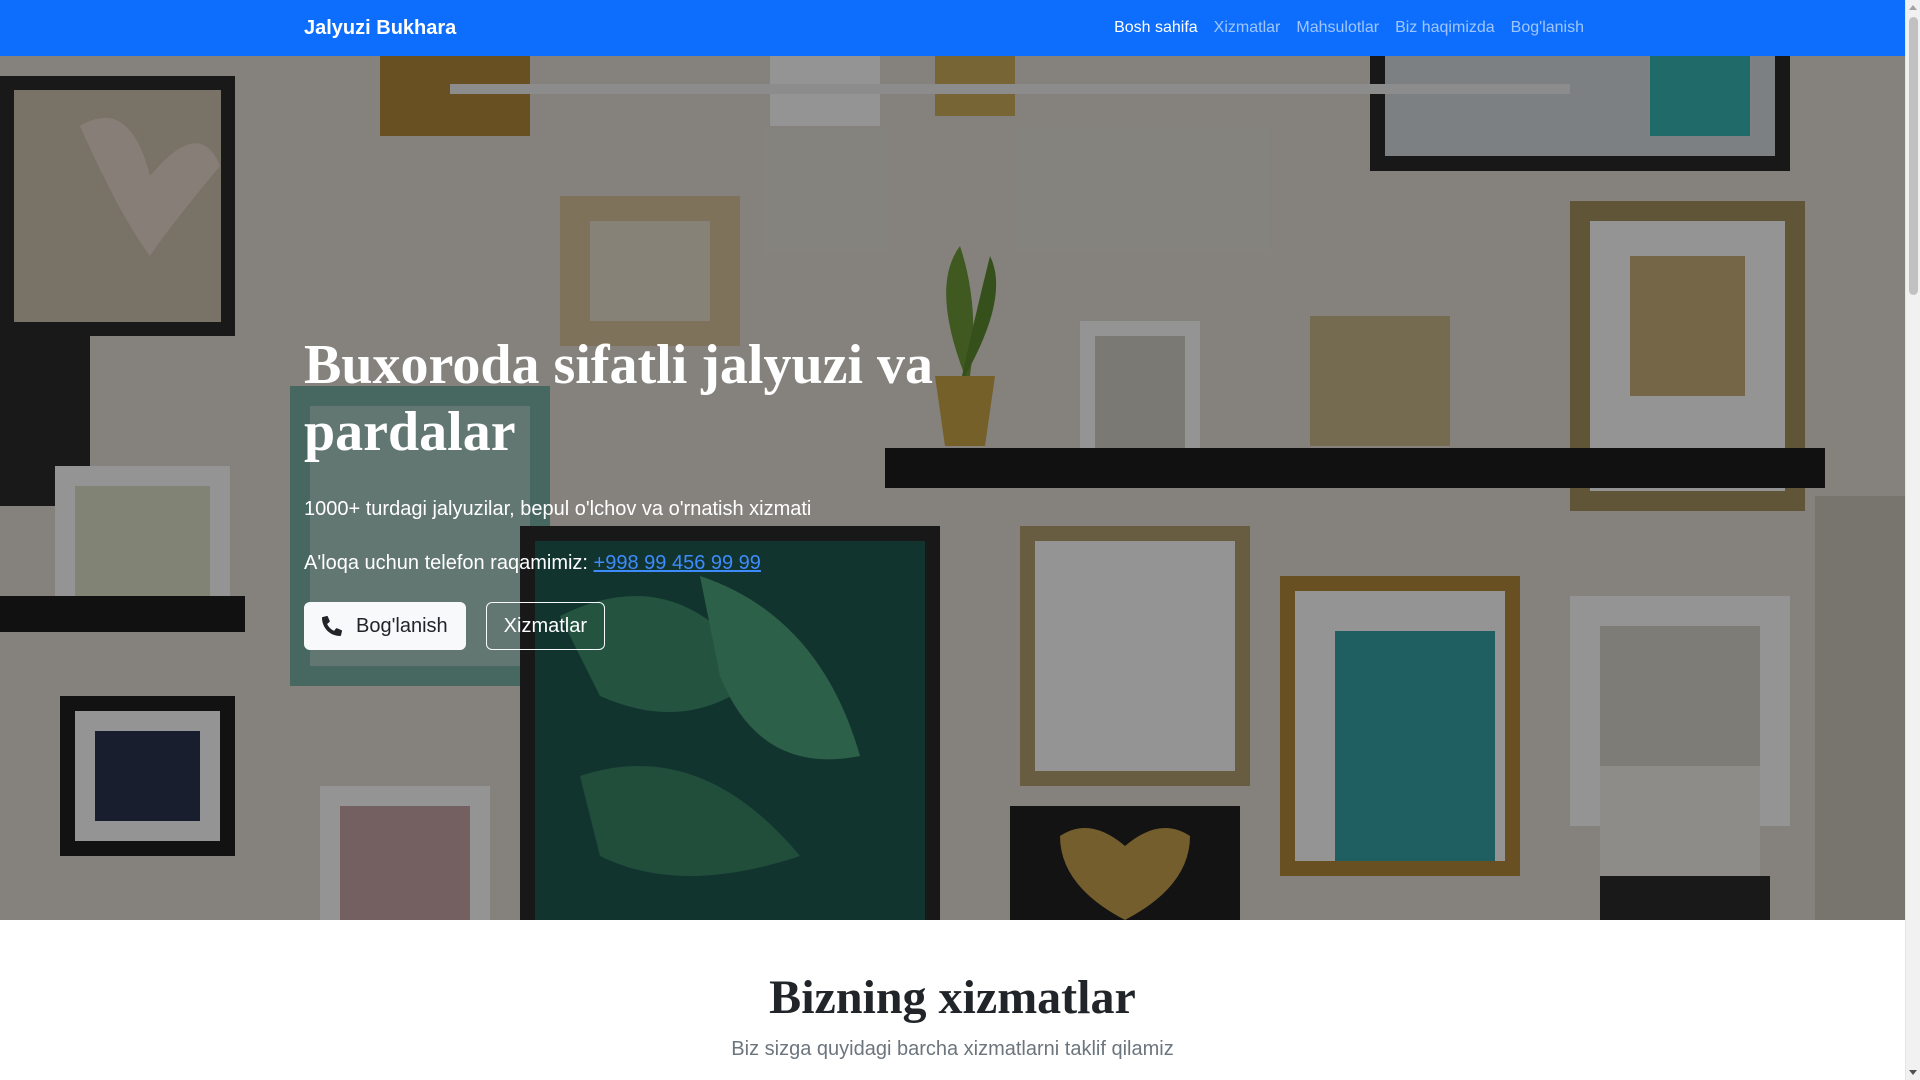  Describe the element at coordinates (1913, 7) in the screenshot. I see `scroll-up-arrow-icon` at that location.